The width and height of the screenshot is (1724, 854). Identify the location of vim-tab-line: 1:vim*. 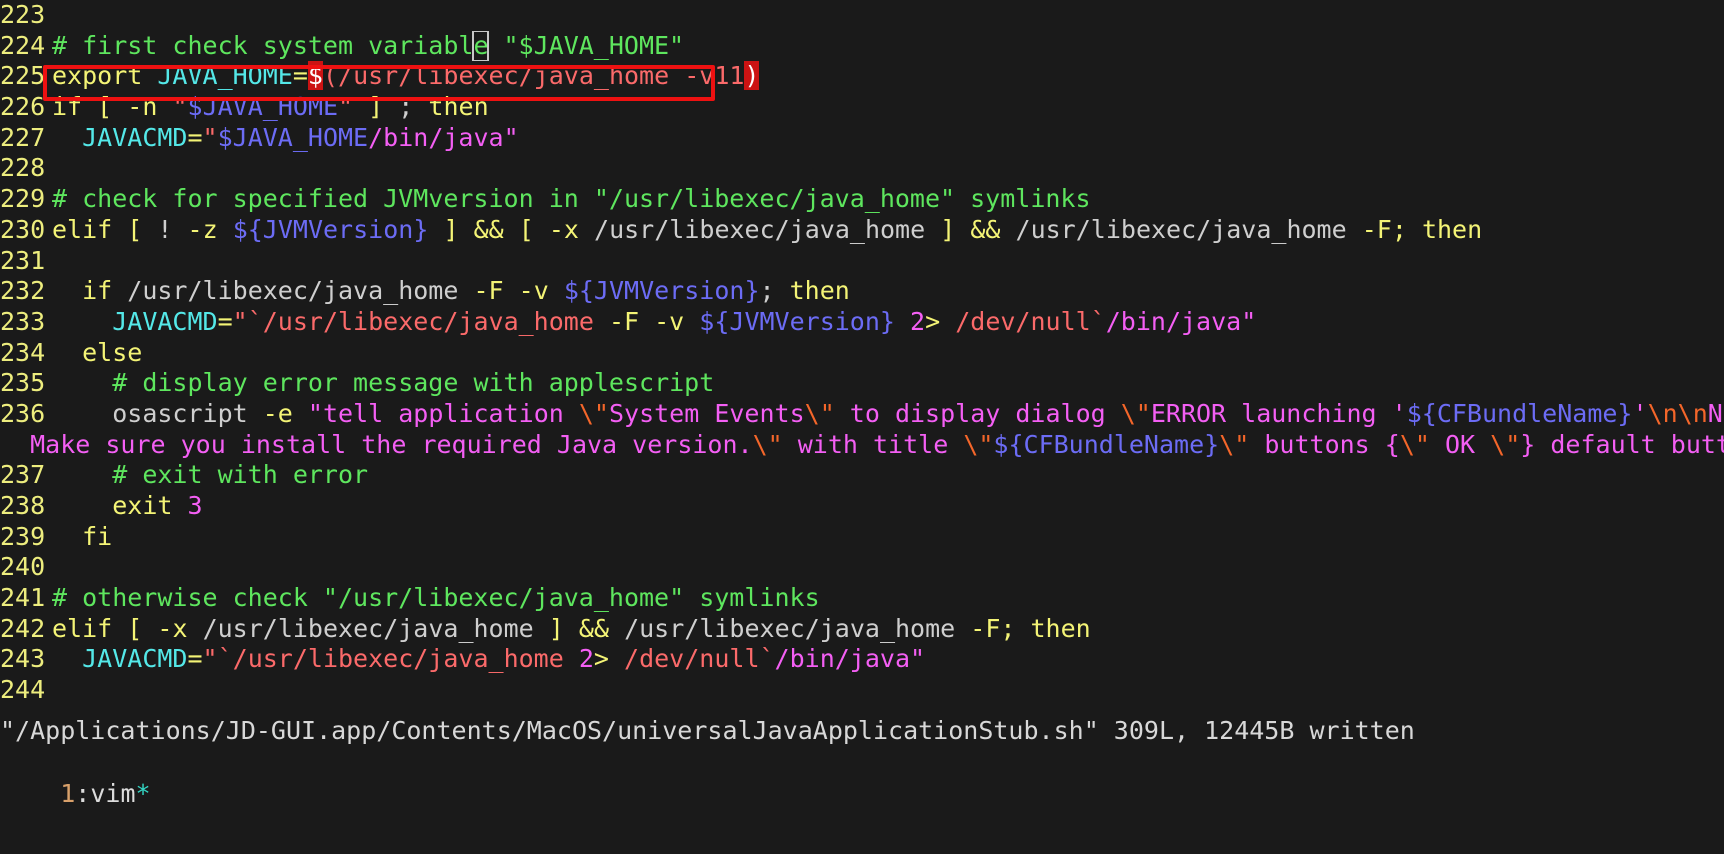
(862, 778).